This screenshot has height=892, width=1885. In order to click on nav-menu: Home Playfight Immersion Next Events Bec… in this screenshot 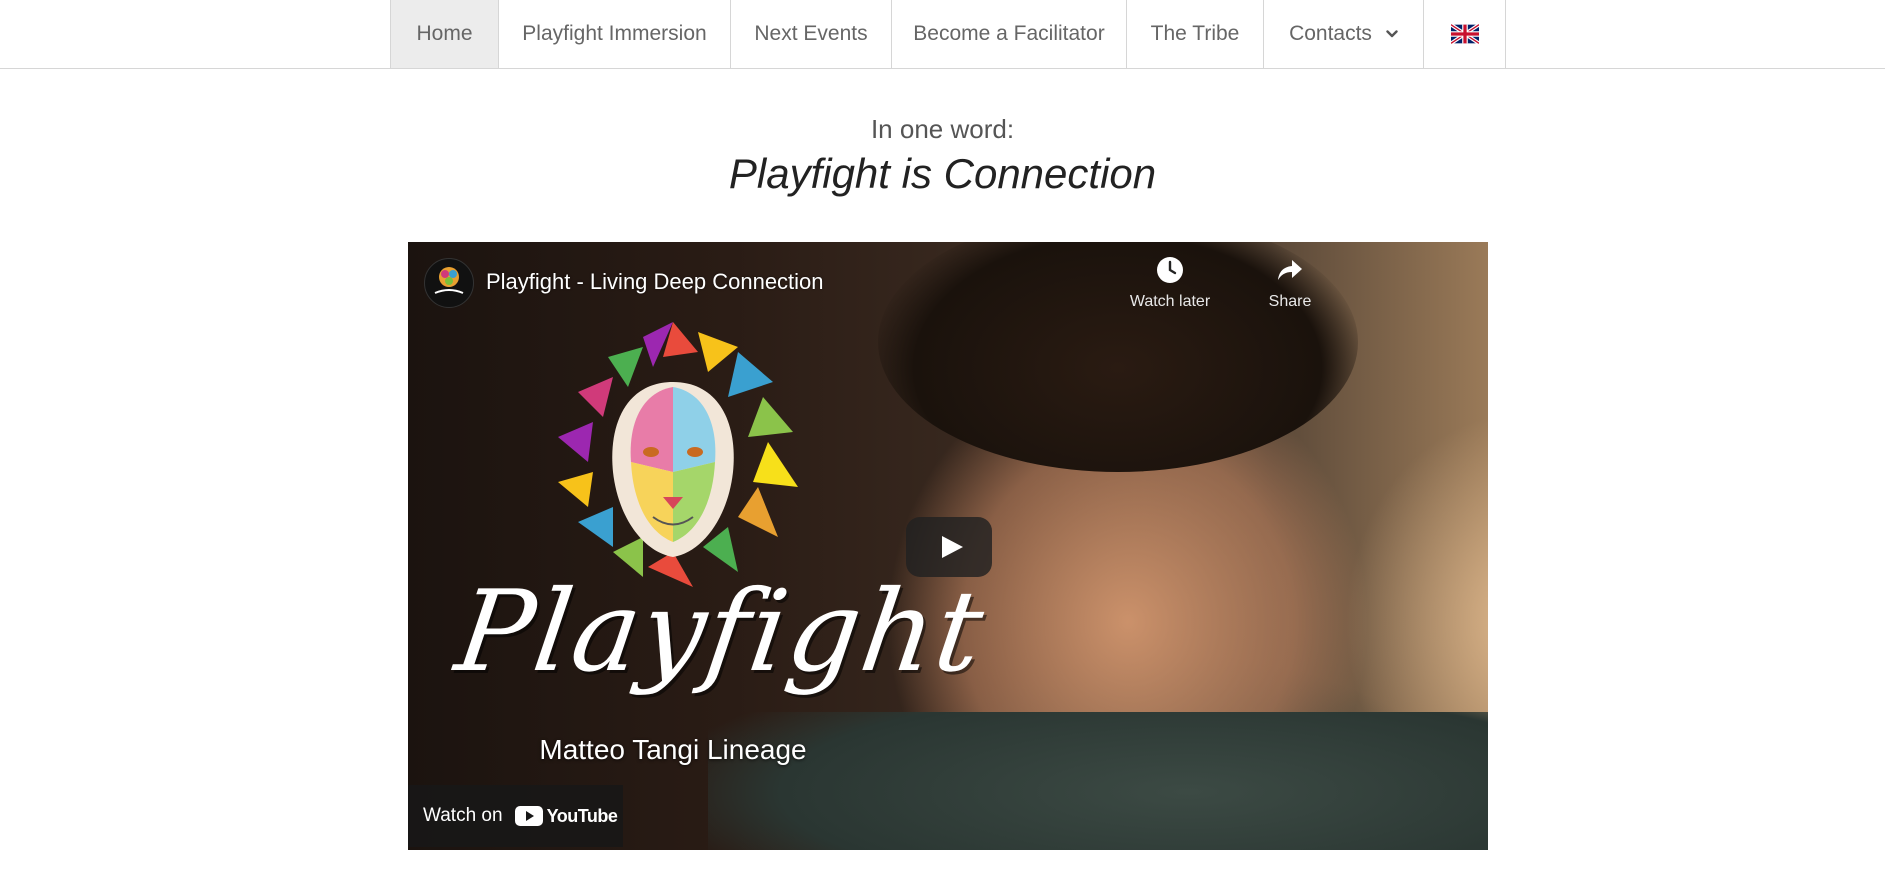, I will do `click(948, 34)`.